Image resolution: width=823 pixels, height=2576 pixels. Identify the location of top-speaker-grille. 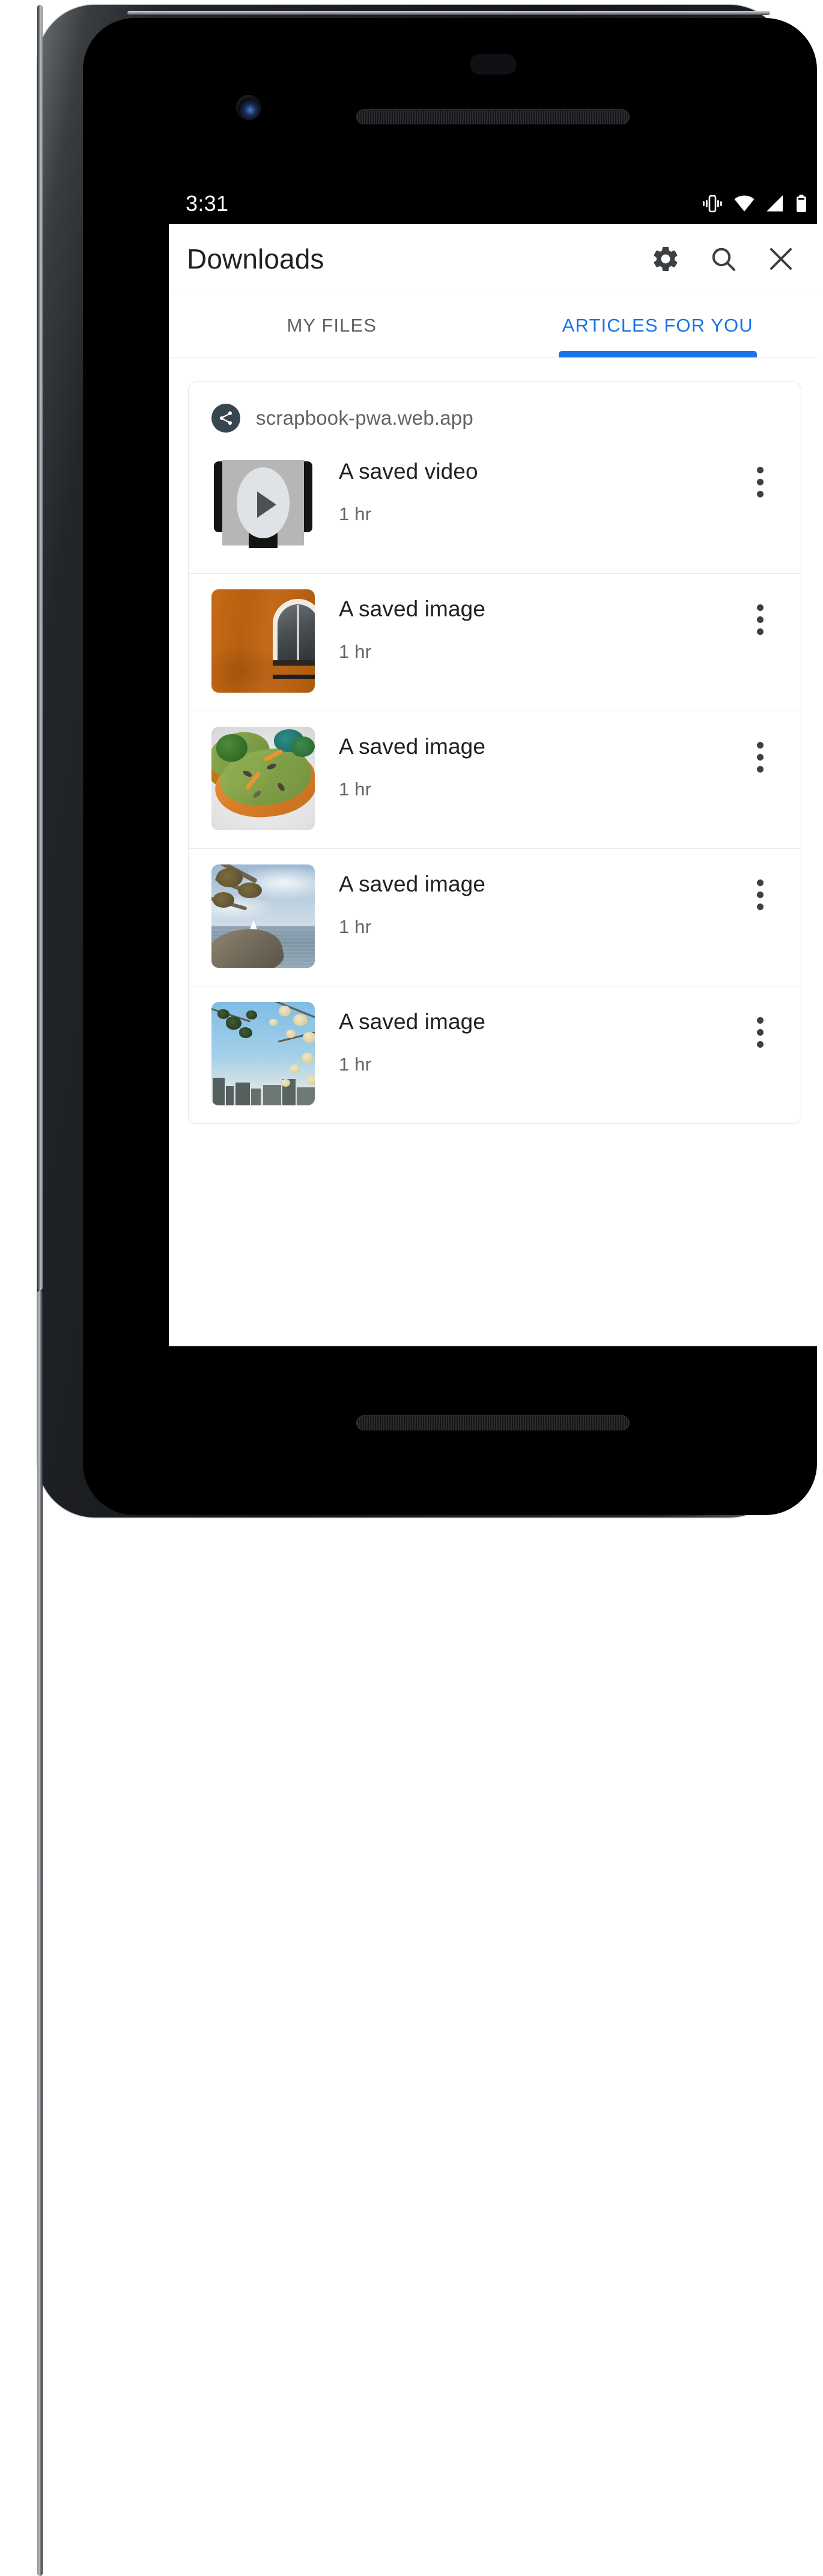
(493, 117).